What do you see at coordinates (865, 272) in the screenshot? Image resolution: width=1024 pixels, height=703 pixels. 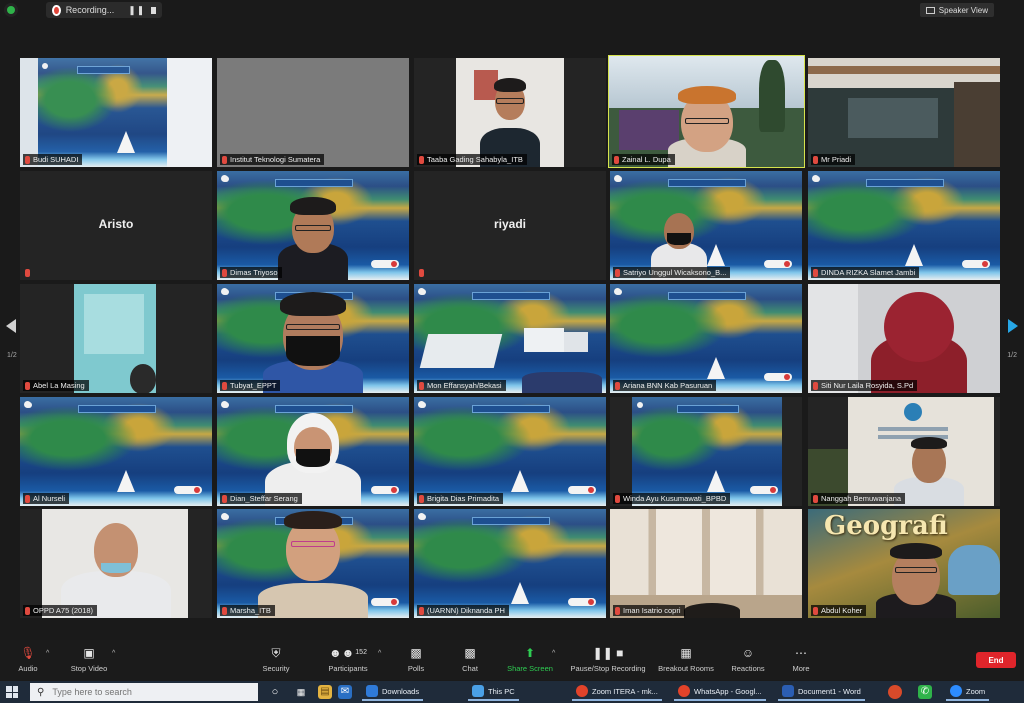 I see `participant-name-tag: DINDA RIZKA Slamet Jambi` at bounding box center [865, 272].